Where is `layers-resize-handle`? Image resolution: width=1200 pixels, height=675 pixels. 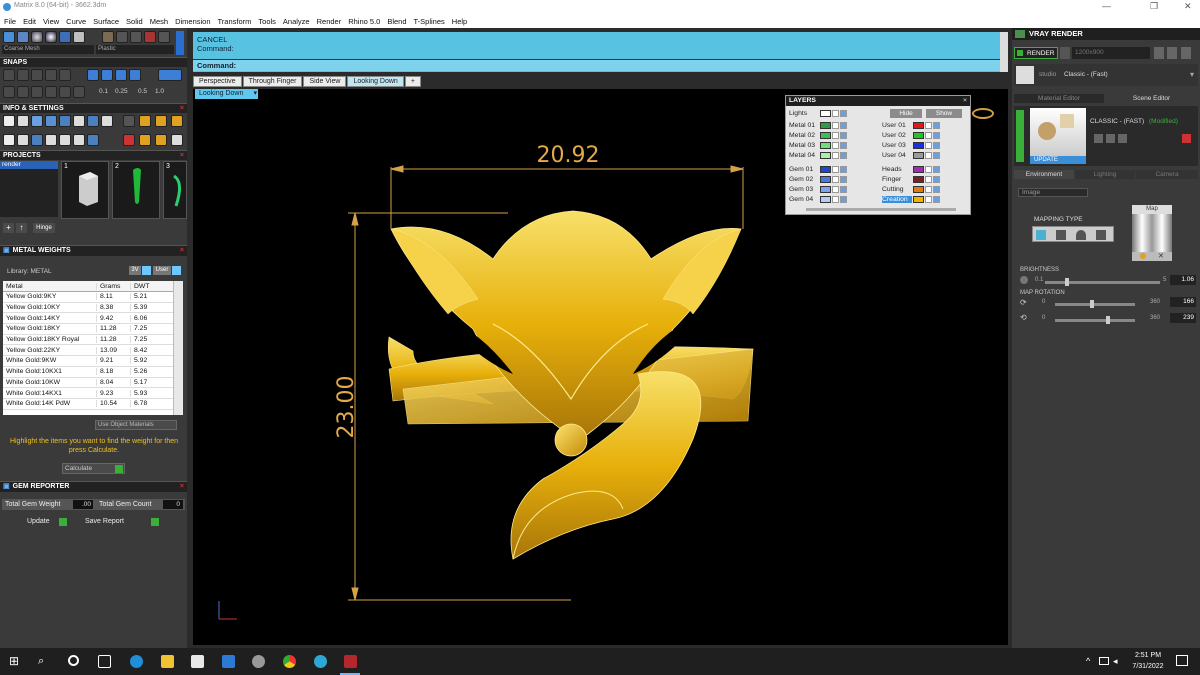 layers-resize-handle is located at coordinates (881, 209).